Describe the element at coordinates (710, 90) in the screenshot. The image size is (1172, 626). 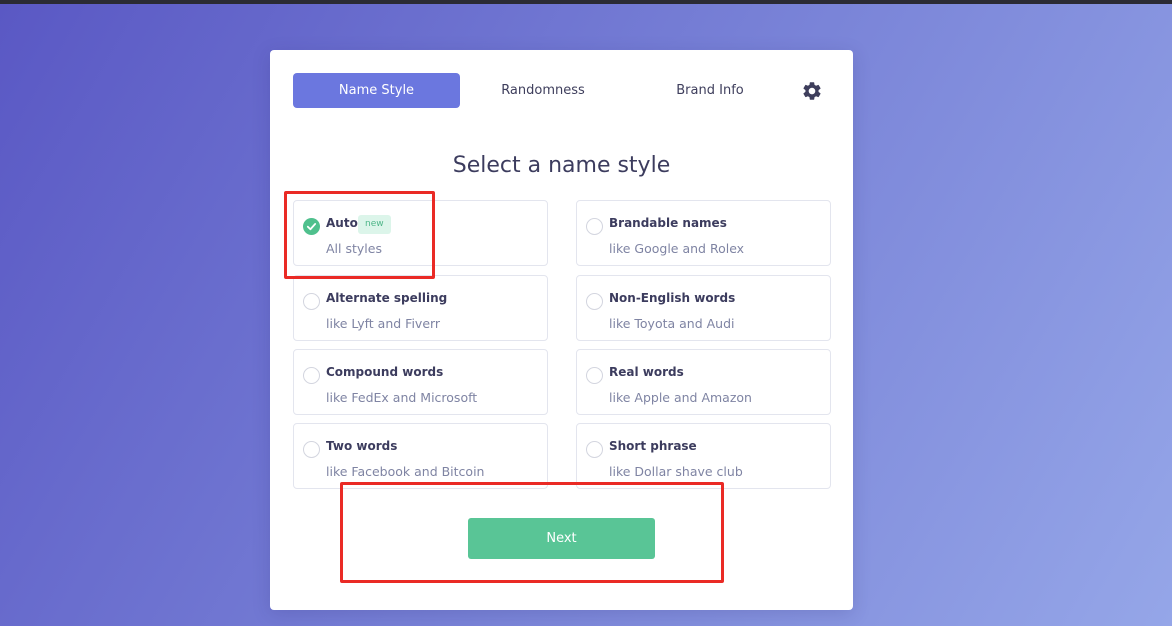
I see `tab-brand-info: Brand Info` at that location.